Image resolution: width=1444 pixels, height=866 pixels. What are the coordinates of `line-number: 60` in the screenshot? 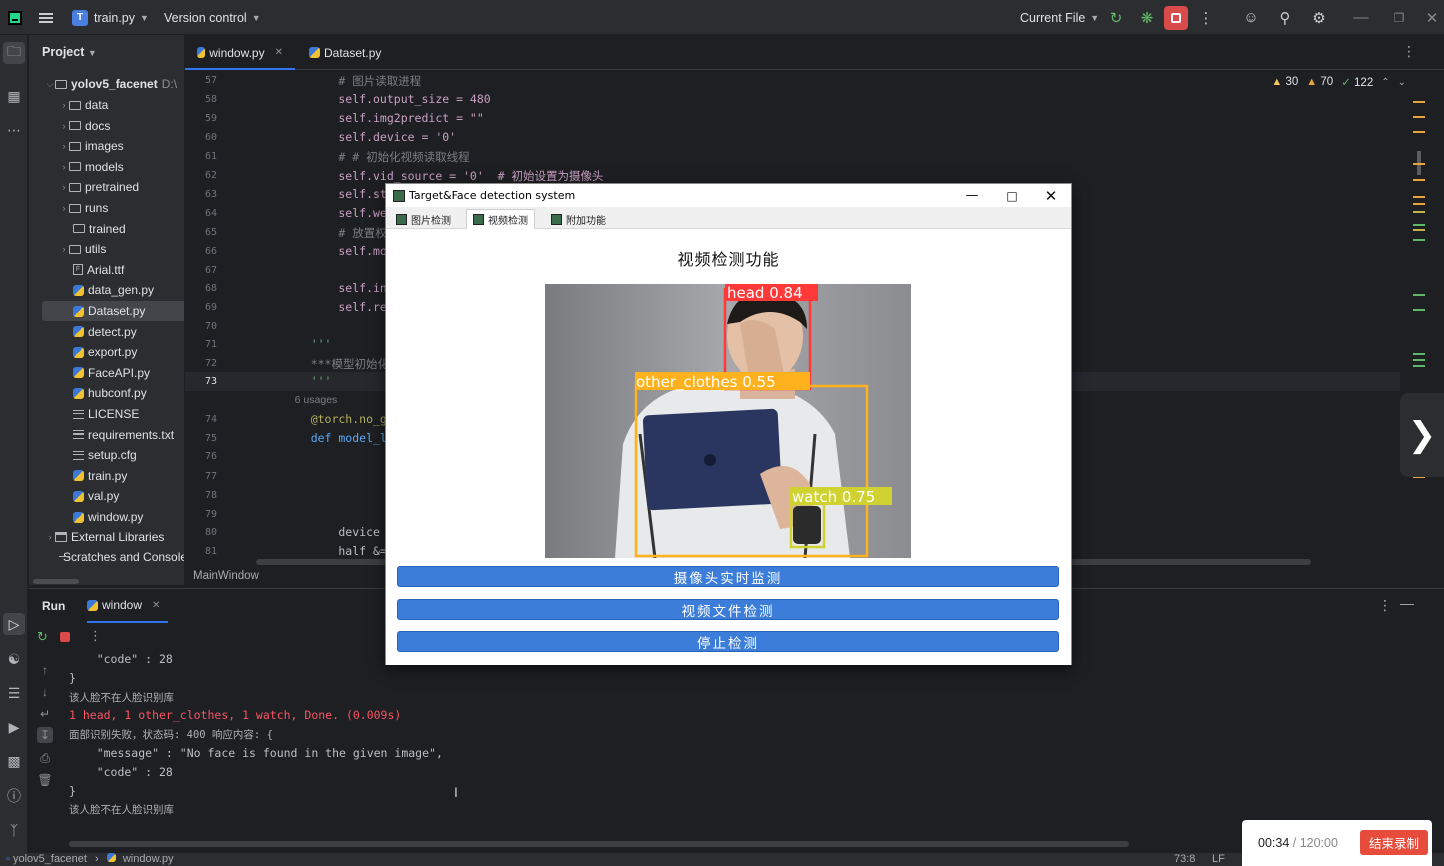 It's located at (210, 137).